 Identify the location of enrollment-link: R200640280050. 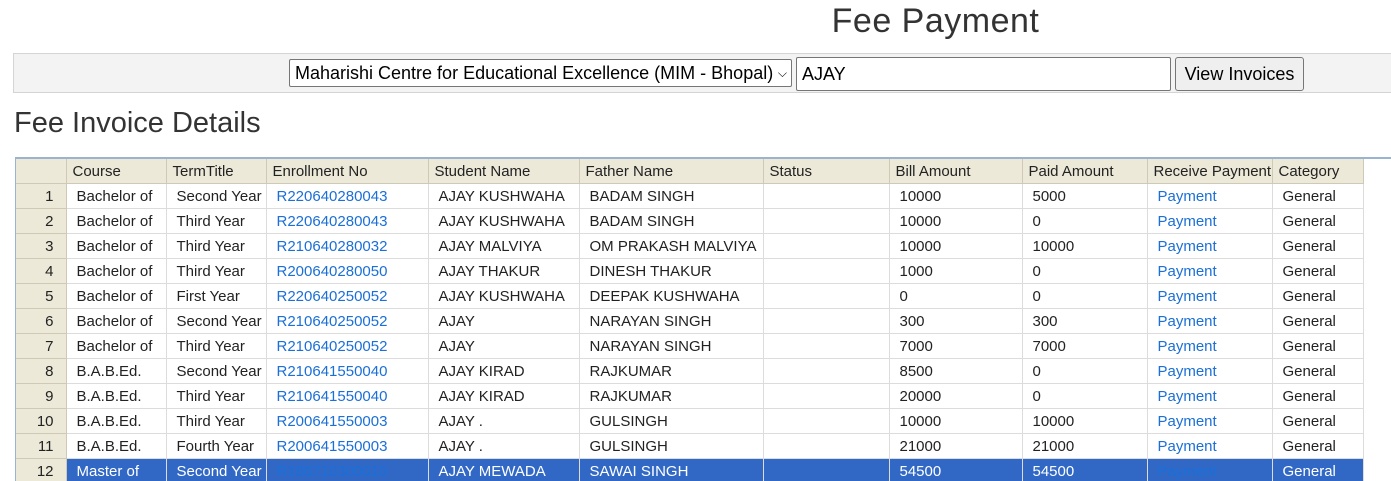
(347, 271).